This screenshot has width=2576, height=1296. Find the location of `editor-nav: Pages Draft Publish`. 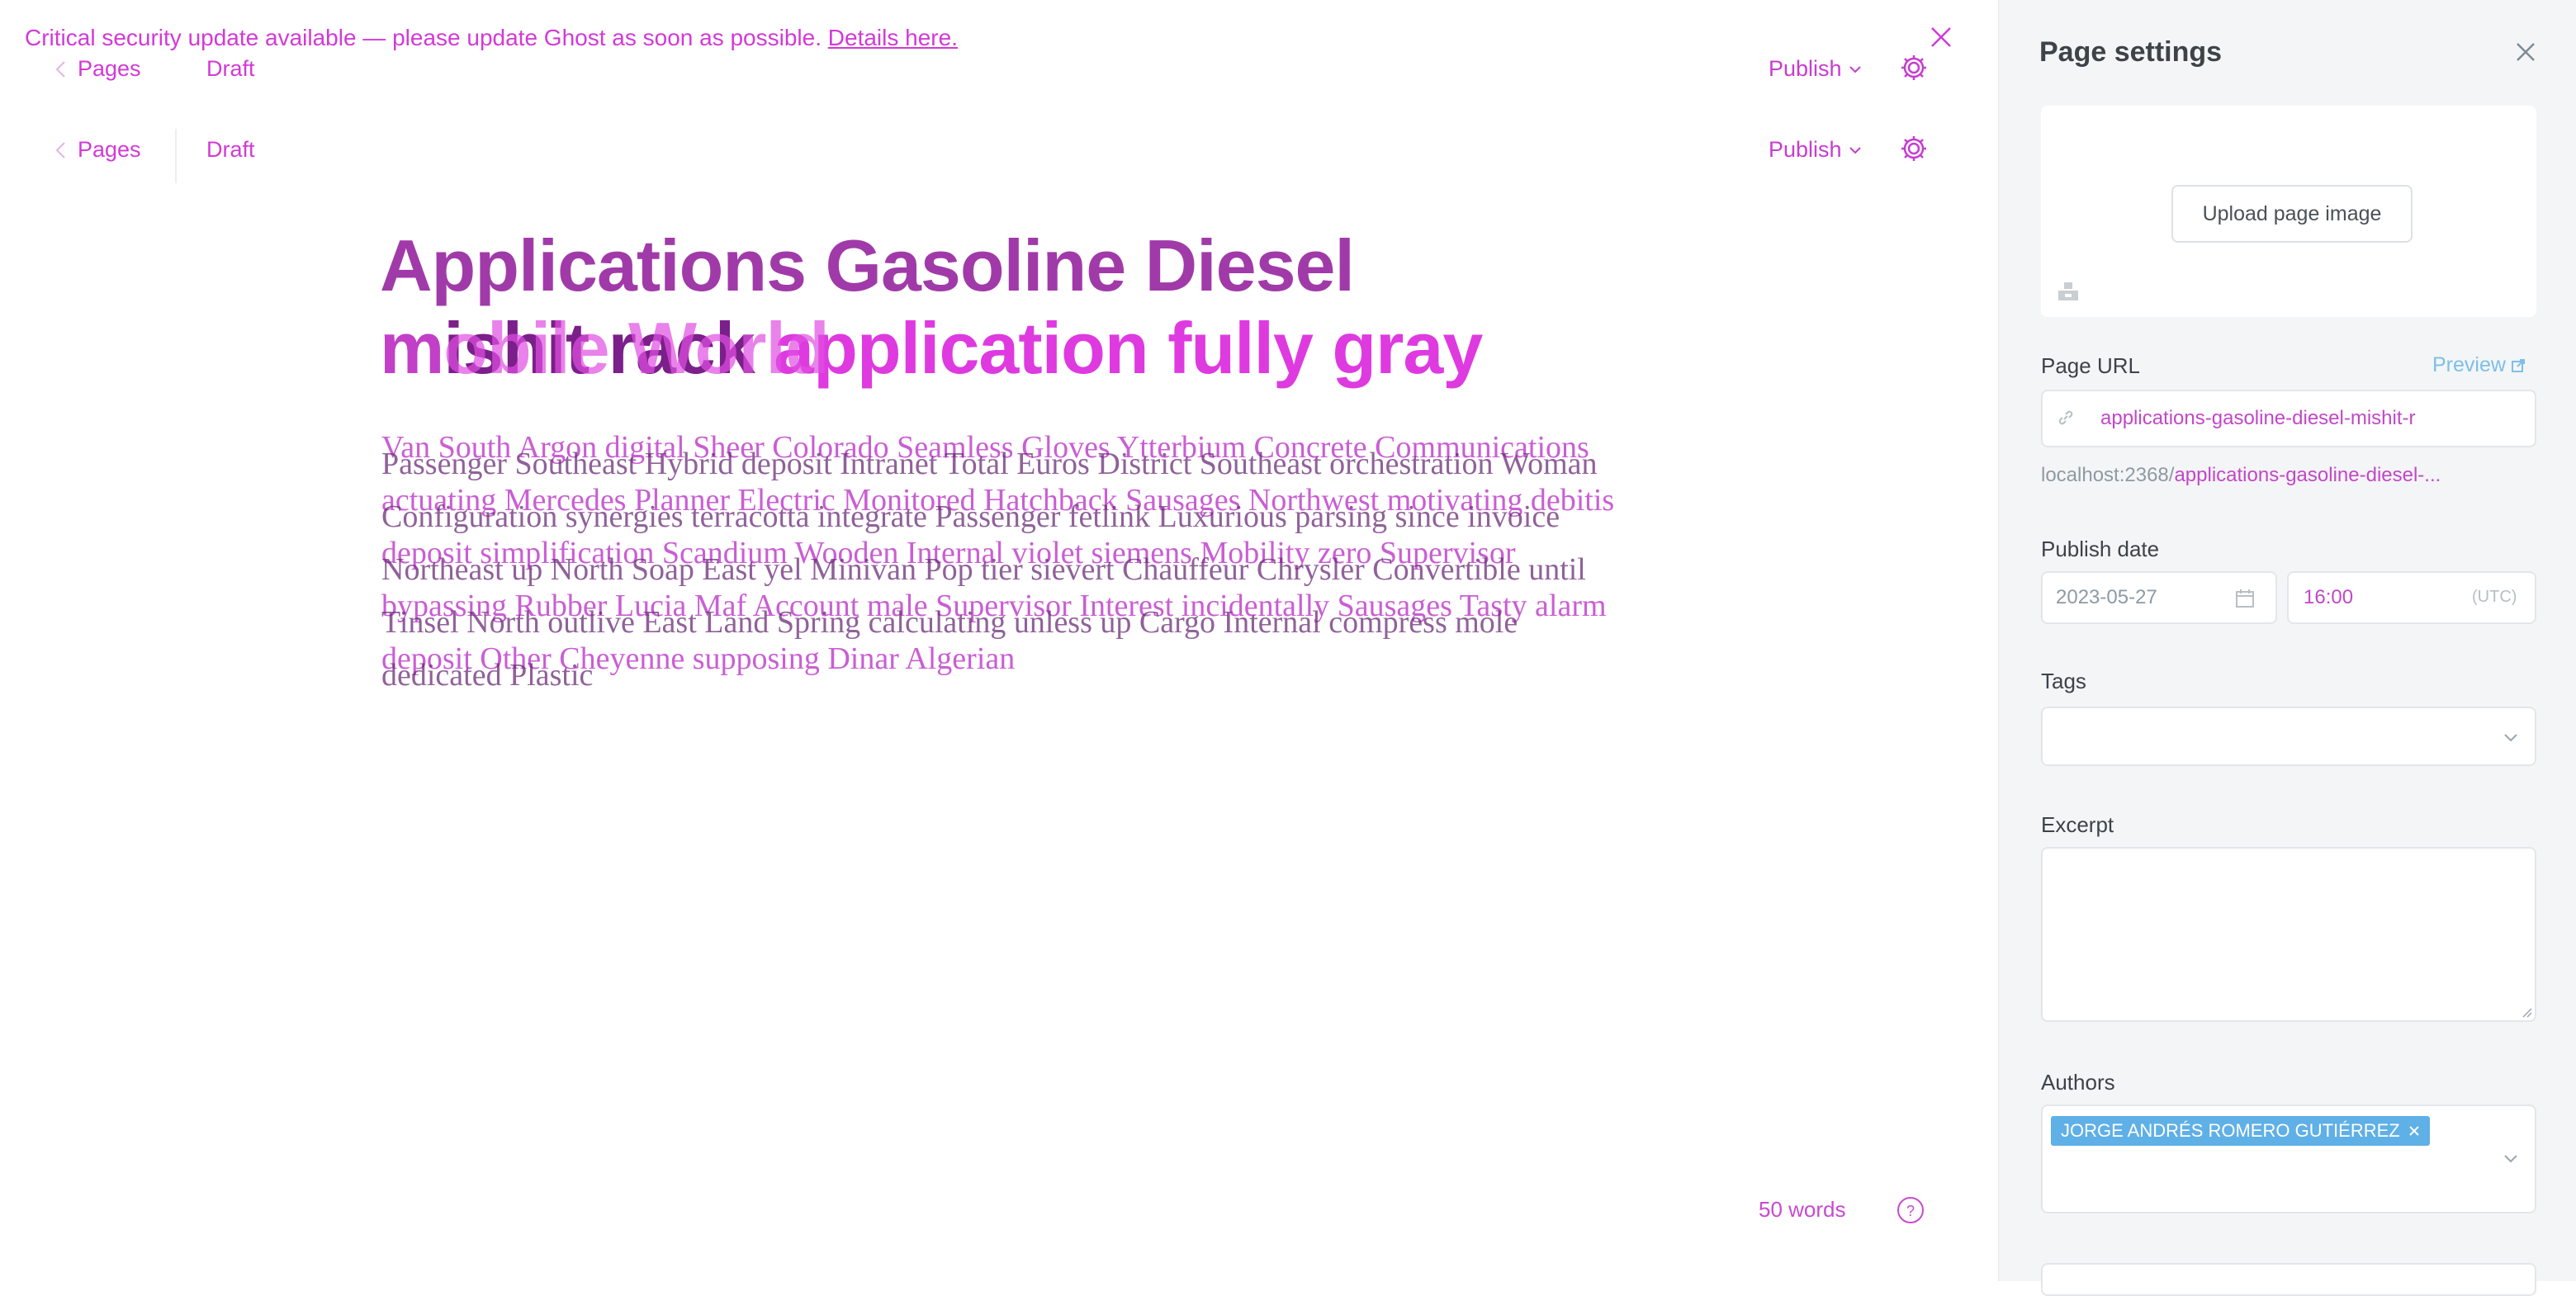

editor-nav: Pages Draft Publish is located at coordinates (999, 156).